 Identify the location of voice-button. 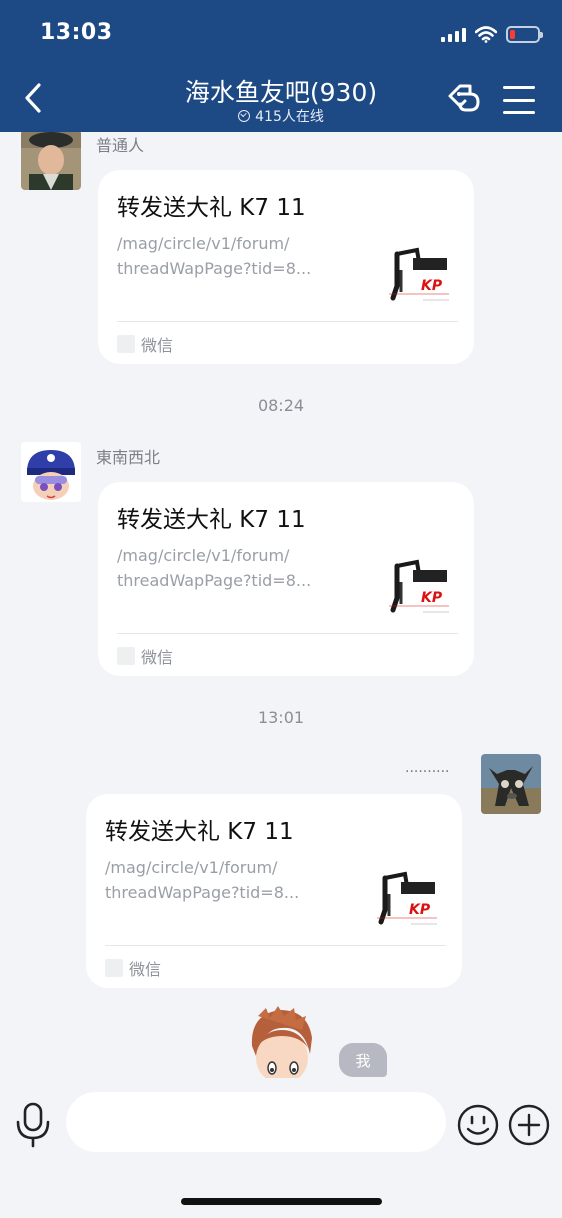
(33, 1125).